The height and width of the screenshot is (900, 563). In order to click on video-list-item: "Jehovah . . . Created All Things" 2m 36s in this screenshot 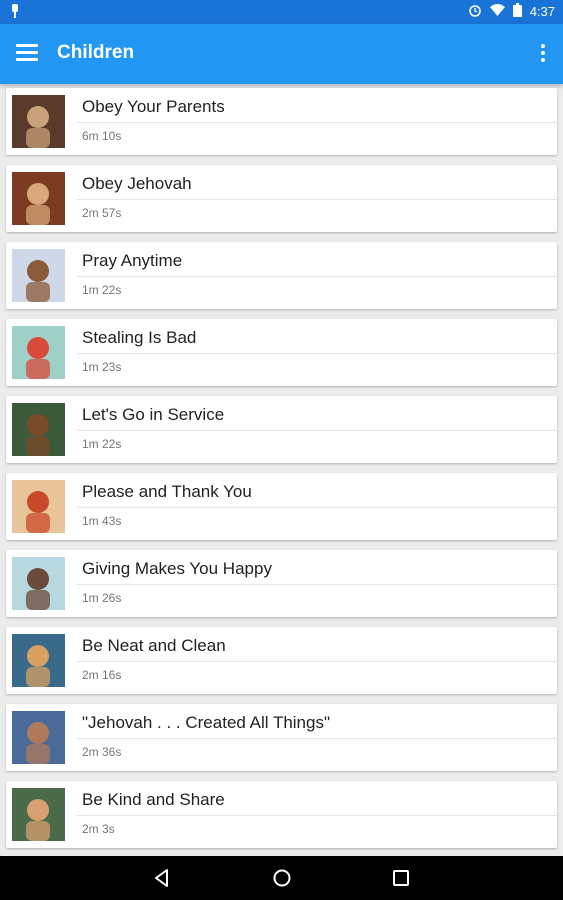, I will do `click(281, 737)`.